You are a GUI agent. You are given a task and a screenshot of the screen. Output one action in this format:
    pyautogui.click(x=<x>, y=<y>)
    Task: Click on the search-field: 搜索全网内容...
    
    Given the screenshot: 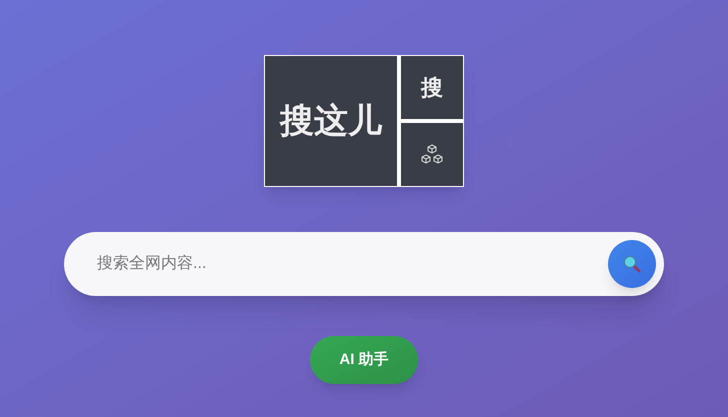 What is the action you would take?
    pyautogui.click(x=364, y=264)
    